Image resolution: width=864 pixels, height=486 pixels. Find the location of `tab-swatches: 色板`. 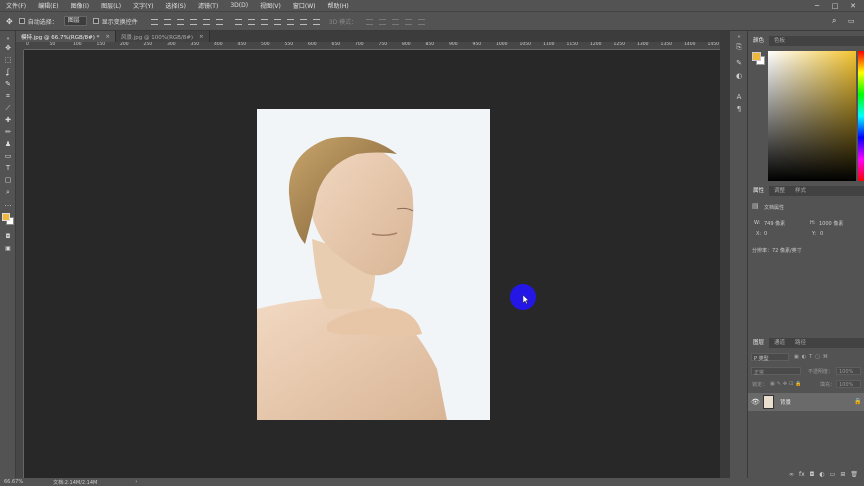

tab-swatches: 色板 is located at coordinates (779, 41).